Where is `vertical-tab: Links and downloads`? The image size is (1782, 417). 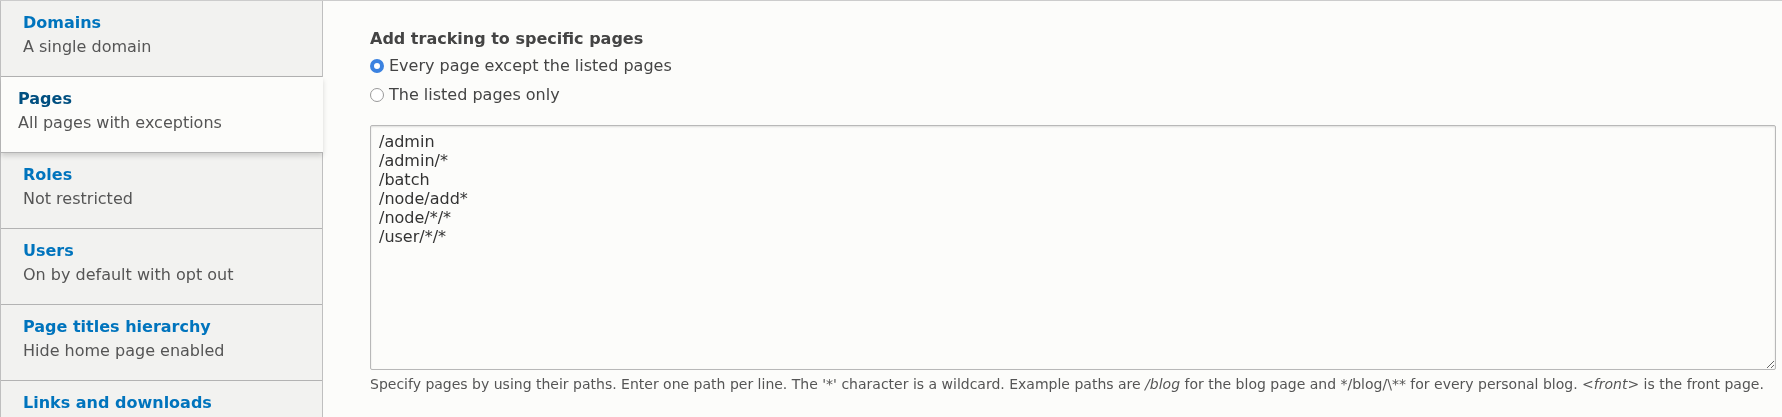 vertical-tab: Links and downloads is located at coordinates (161, 399).